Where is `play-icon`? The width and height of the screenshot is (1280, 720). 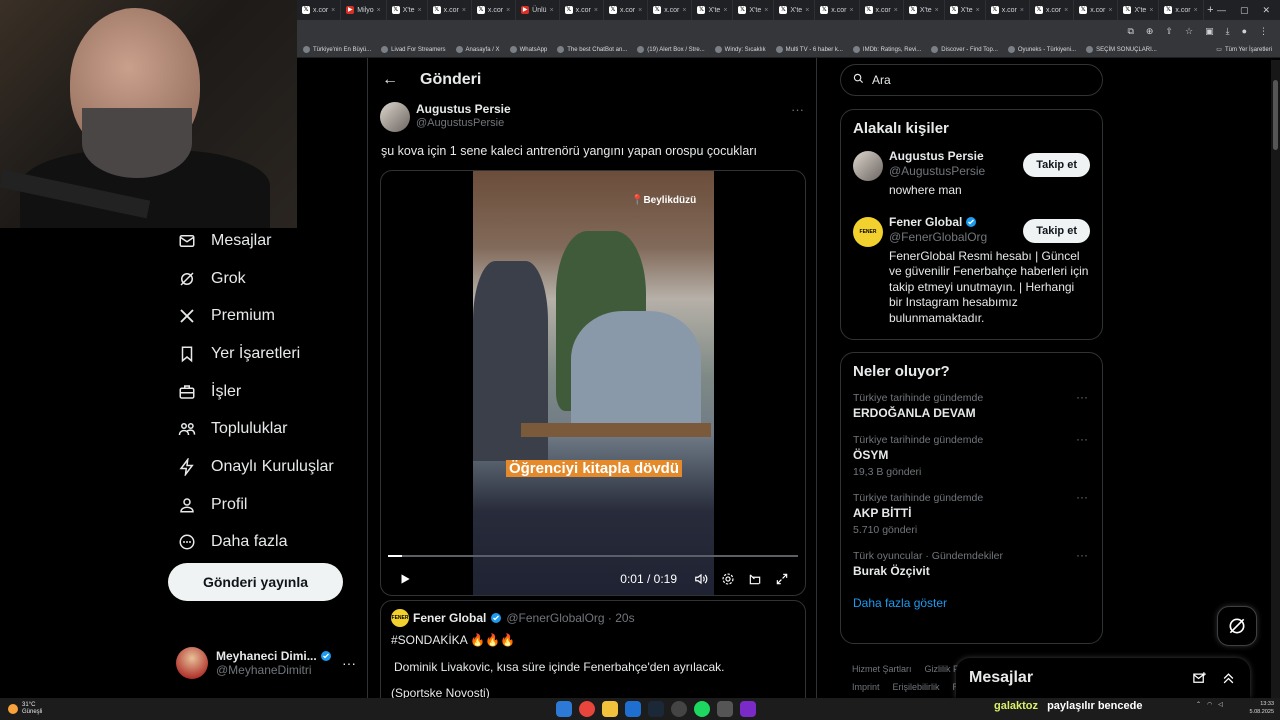 play-icon is located at coordinates (404, 579).